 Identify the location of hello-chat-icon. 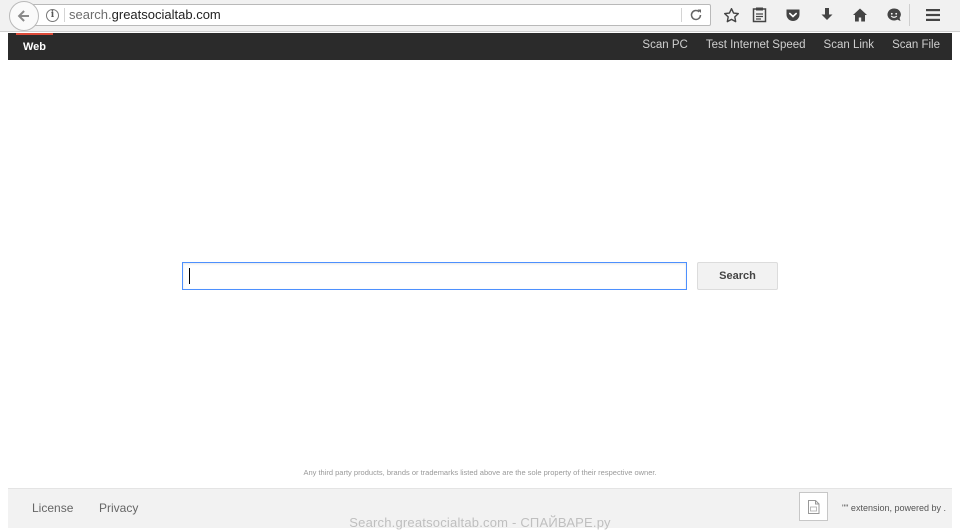
(894, 14).